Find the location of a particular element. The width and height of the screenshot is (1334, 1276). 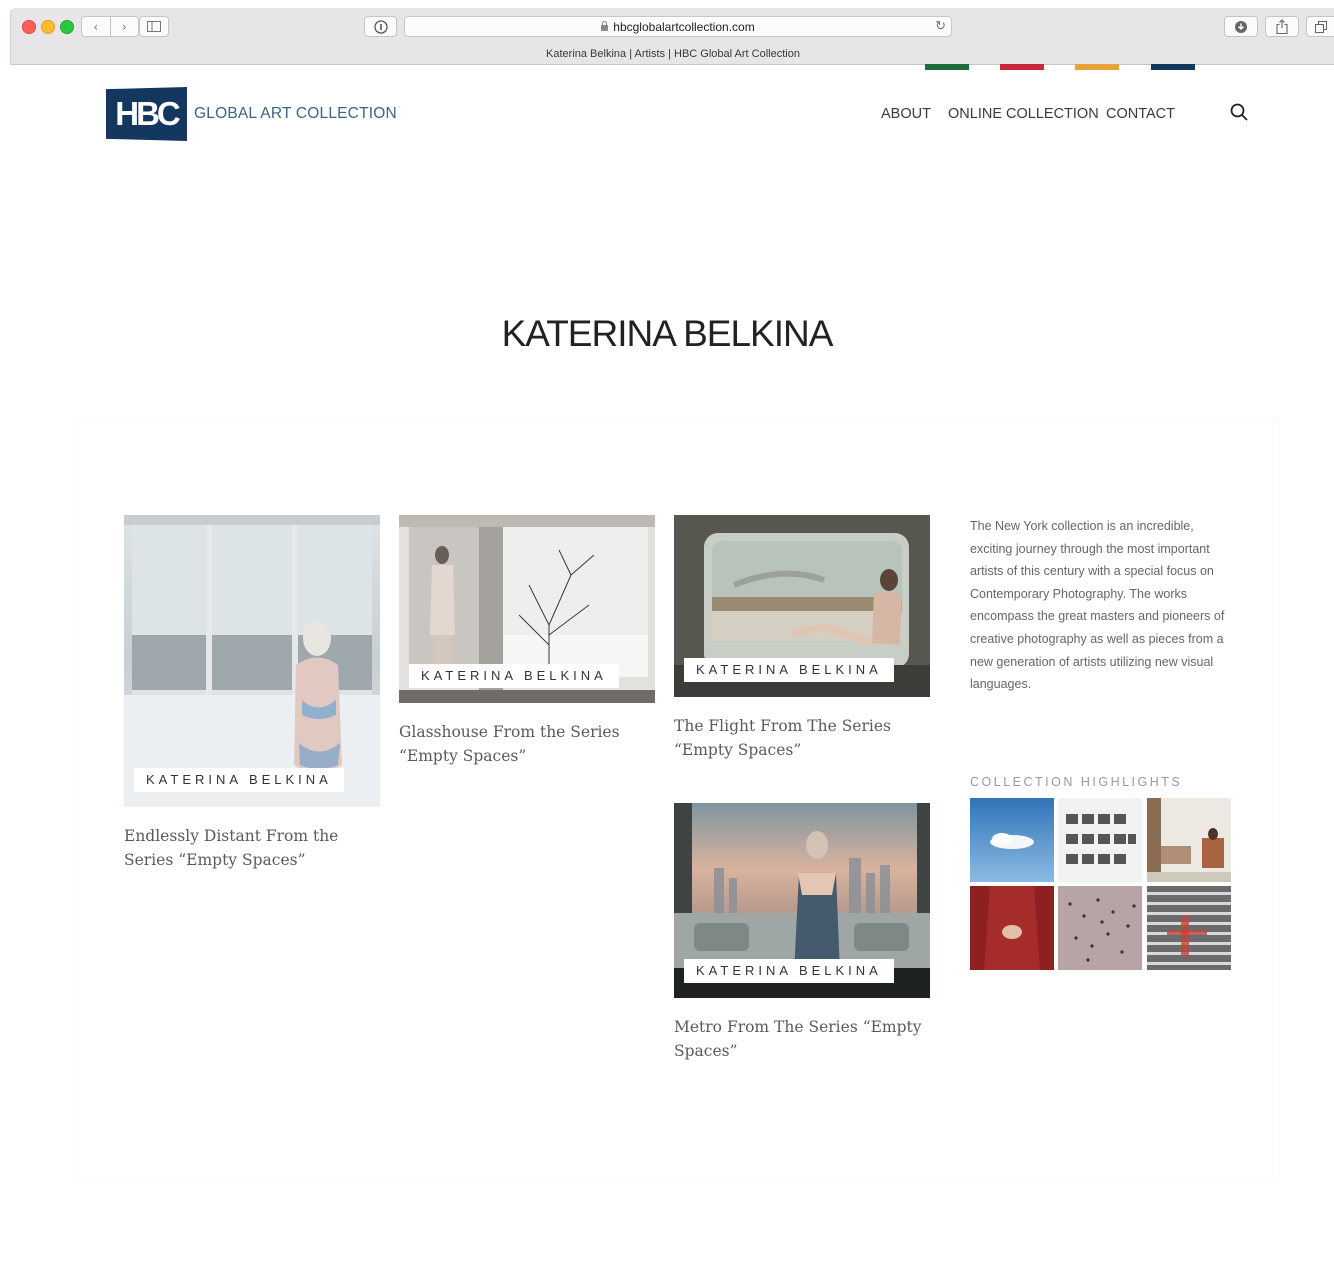

red-dress-thumbnail-image is located at coordinates (1012, 928).